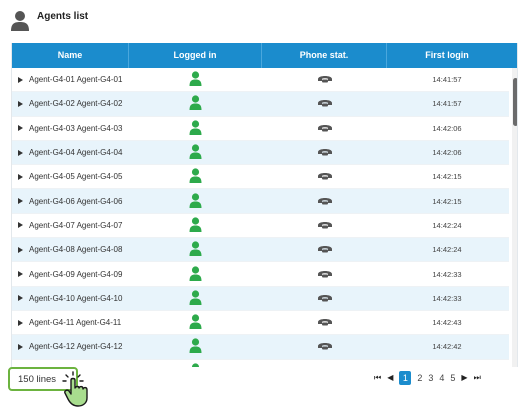 The height and width of the screenshot is (409, 520). I want to click on column-header-phone-status: Phone stat., so click(324, 55).